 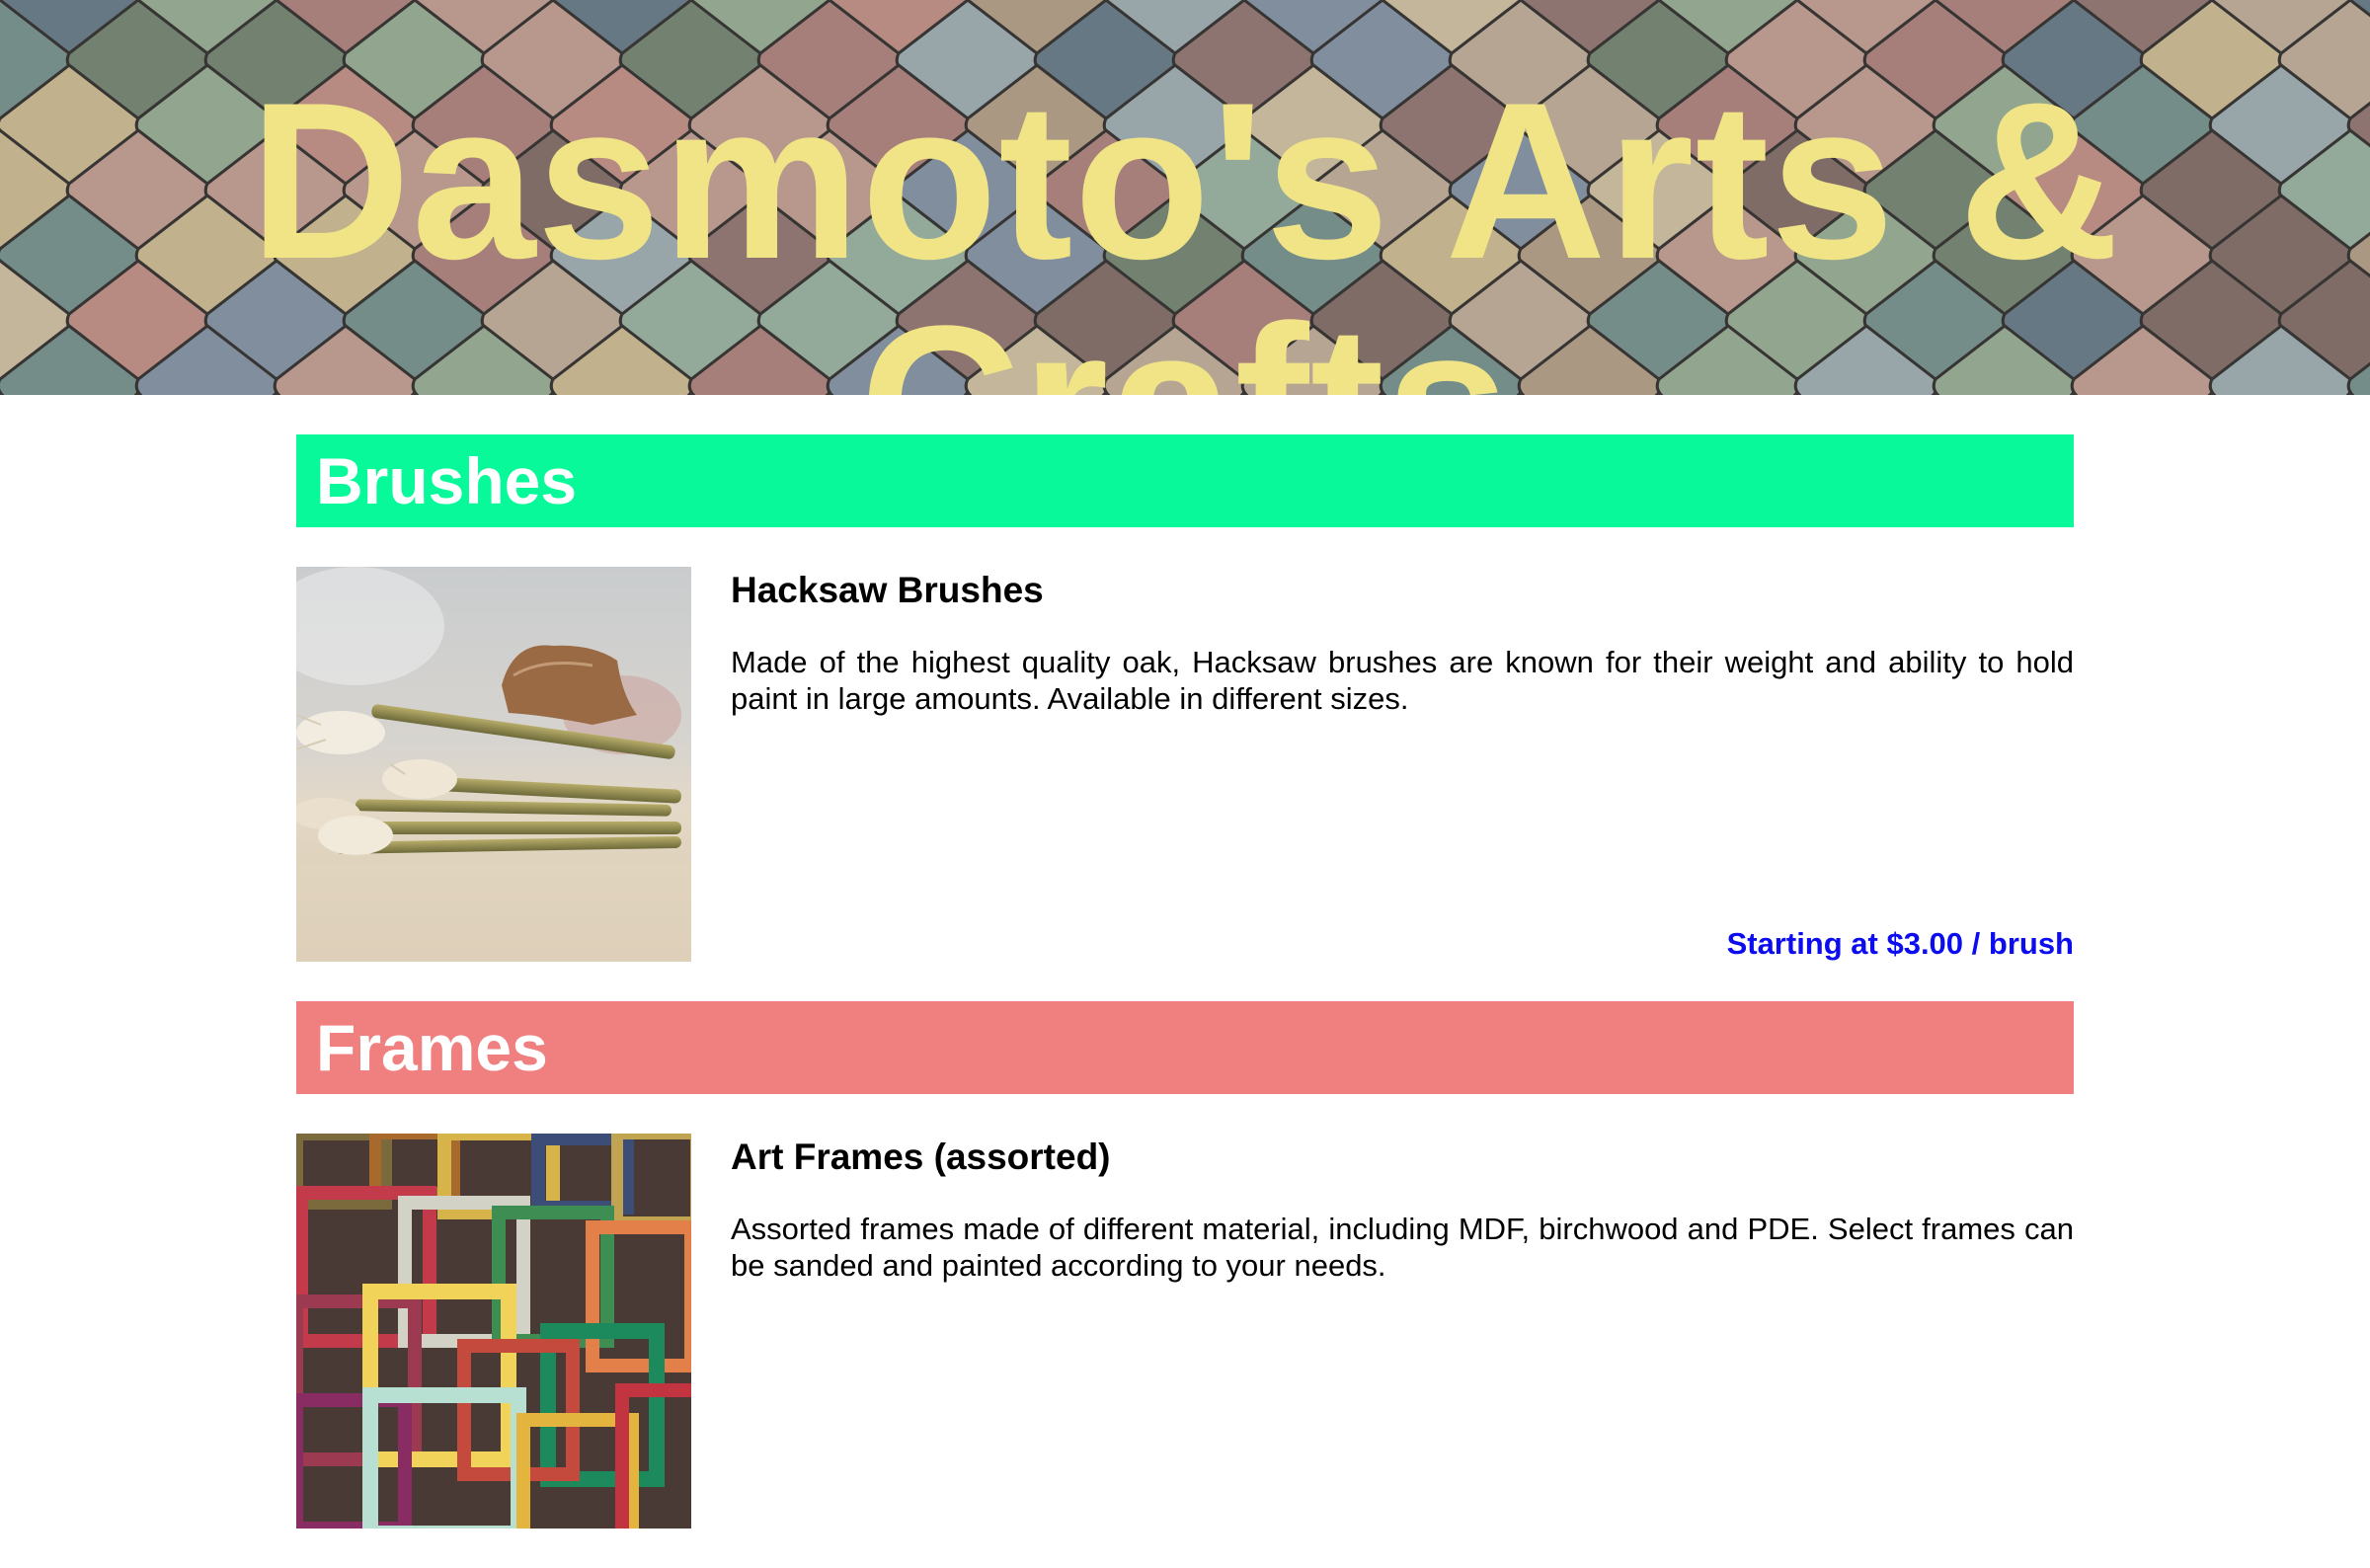 I want to click on brushes-heading: Brushes, so click(x=1185, y=480).